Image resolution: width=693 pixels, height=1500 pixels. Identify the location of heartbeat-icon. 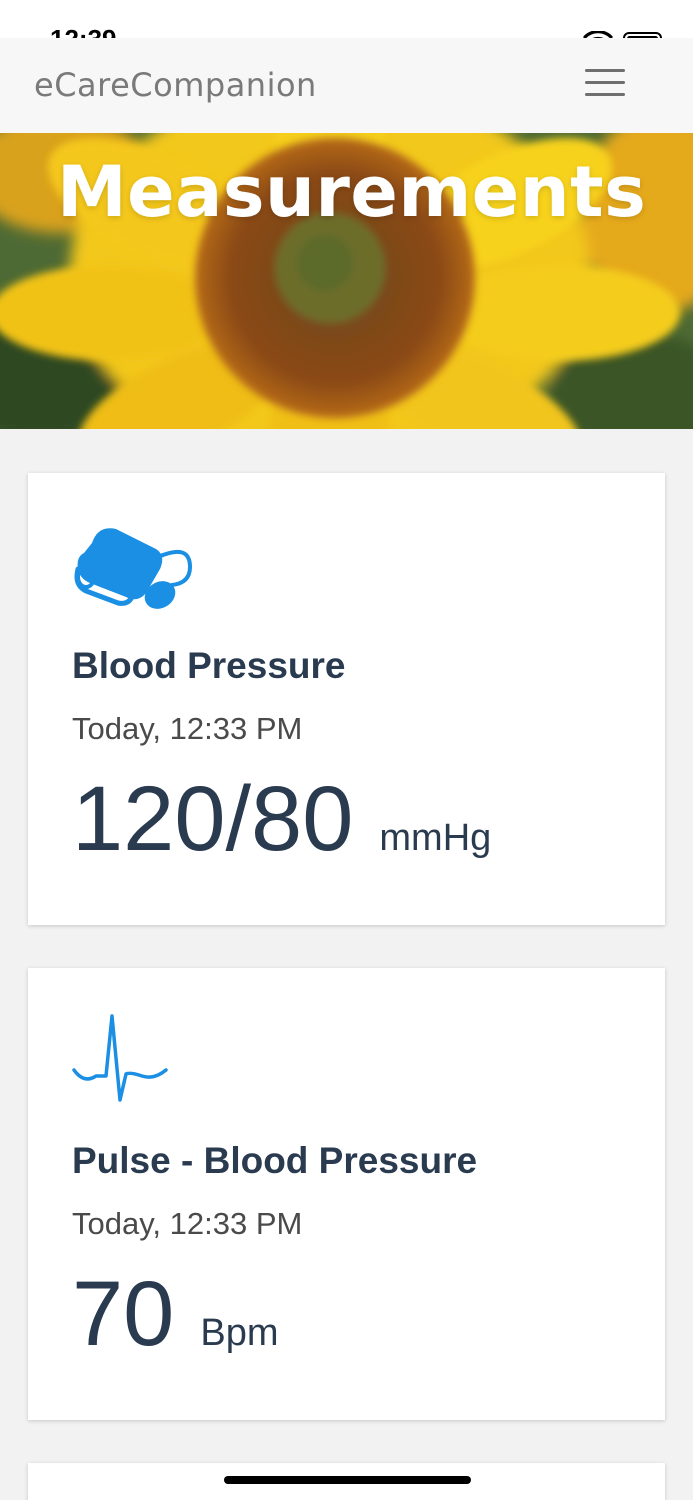
(120, 1058).